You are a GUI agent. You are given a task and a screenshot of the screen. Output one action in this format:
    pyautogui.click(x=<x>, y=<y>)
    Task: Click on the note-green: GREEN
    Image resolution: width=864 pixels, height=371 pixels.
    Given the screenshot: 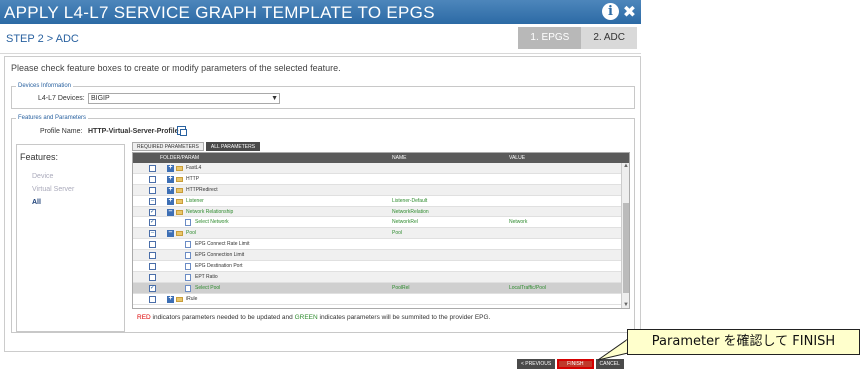 What is the action you would take?
    pyautogui.click(x=306, y=317)
    